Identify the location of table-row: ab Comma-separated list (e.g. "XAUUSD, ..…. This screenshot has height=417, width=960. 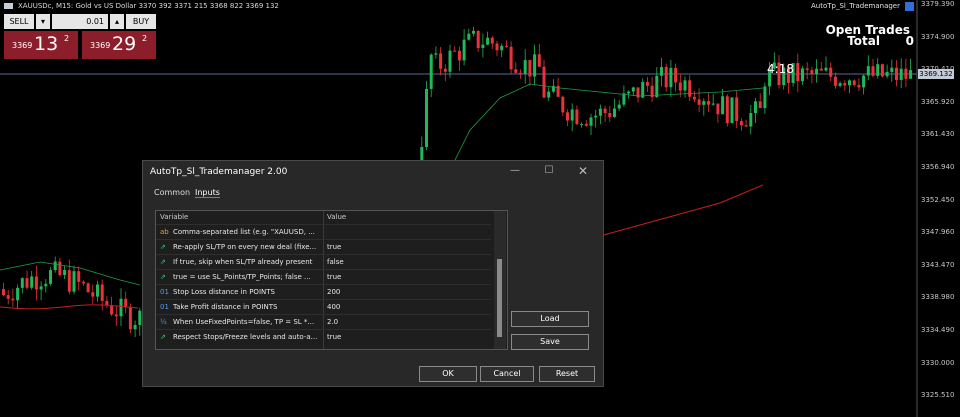
(323, 232).